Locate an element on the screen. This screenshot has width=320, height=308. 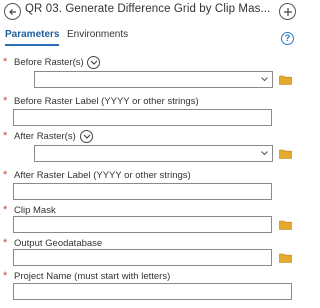
before-raster-dropdown is located at coordinates (153, 79).